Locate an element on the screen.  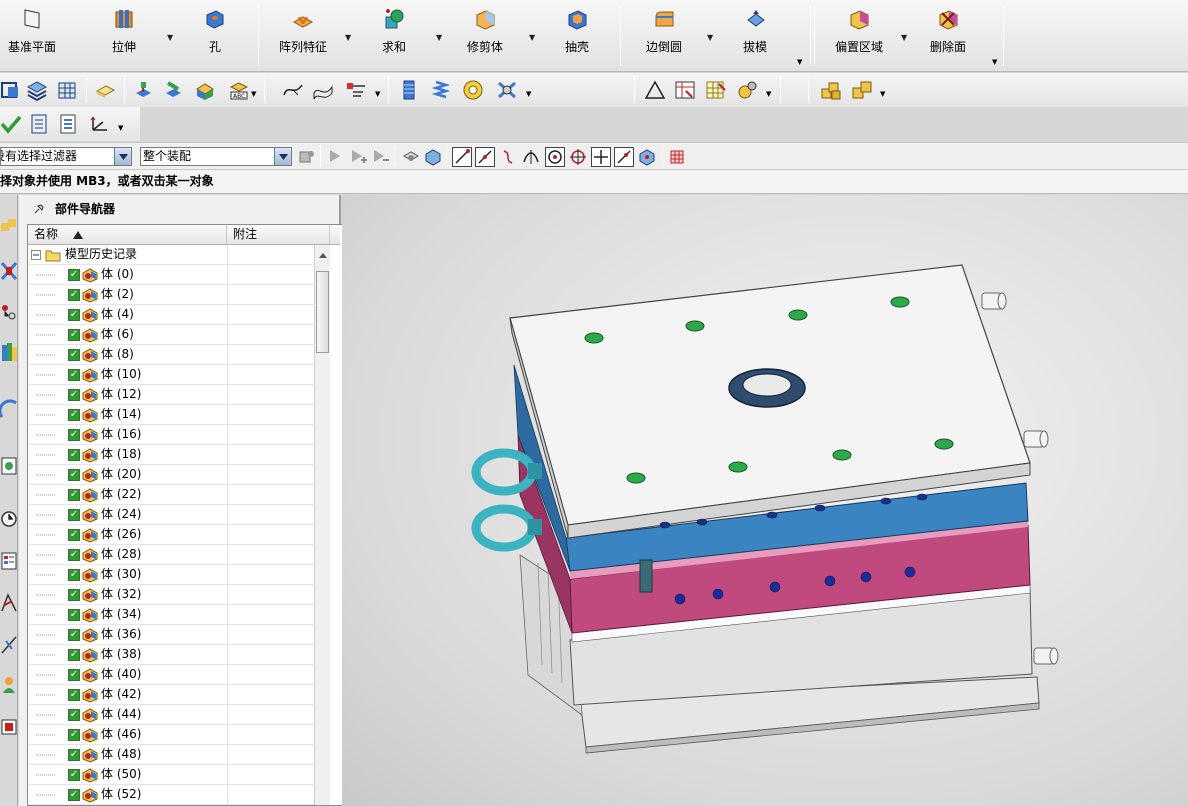
feature-filter-icon is located at coordinates (307, 157).